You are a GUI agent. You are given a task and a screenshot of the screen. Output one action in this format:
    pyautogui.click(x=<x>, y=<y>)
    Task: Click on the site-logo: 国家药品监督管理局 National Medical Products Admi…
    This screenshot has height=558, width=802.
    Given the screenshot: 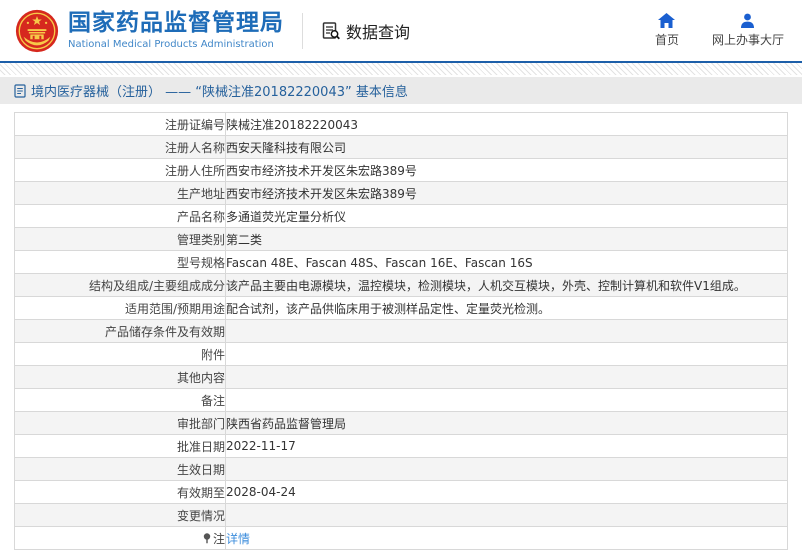 What is the action you would take?
    pyautogui.click(x=149, y=31)
    